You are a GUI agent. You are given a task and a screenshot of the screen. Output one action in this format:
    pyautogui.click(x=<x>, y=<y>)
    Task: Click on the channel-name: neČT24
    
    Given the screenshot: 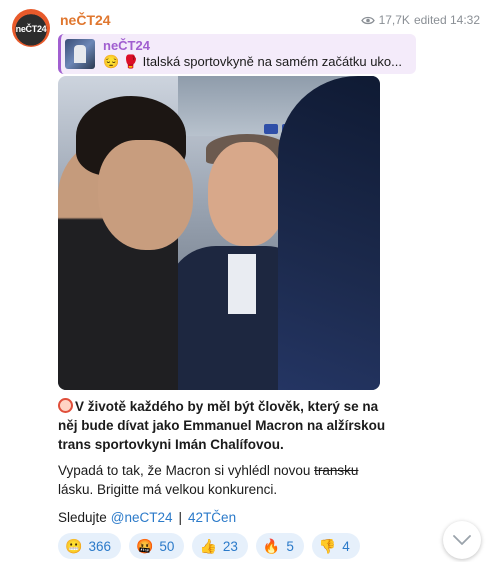 What is the action you would take?
    pyautogui.click(x=85, y=20)
    